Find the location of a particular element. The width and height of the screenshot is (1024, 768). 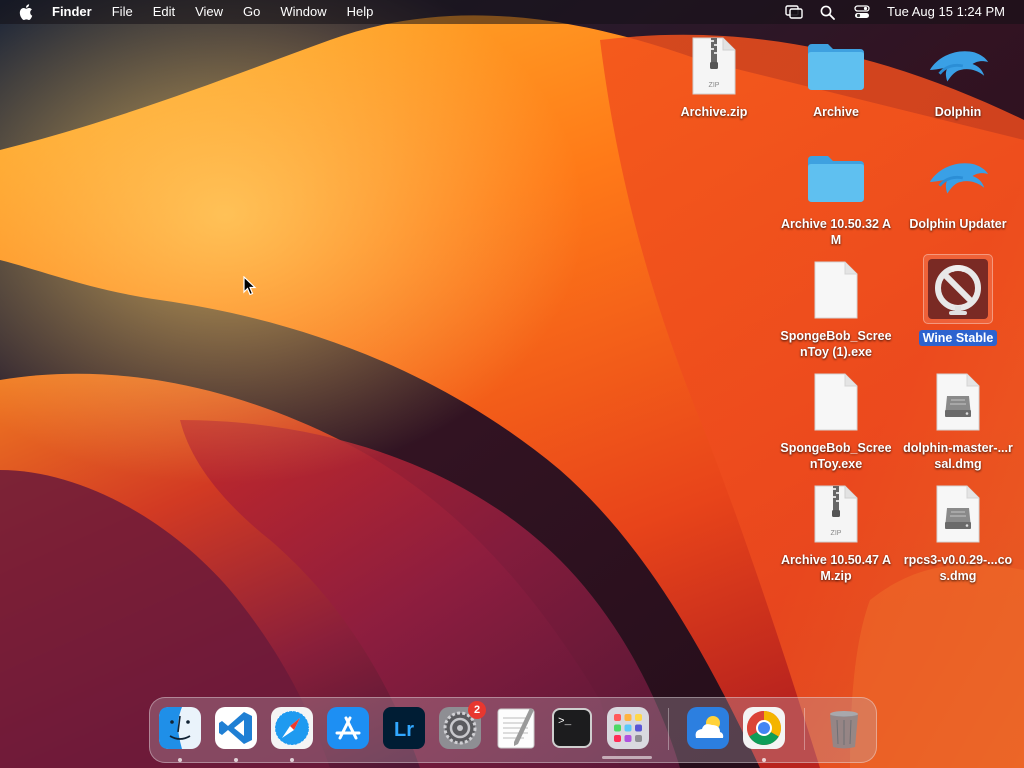

weather-icon is located at coordinates (708, 728).